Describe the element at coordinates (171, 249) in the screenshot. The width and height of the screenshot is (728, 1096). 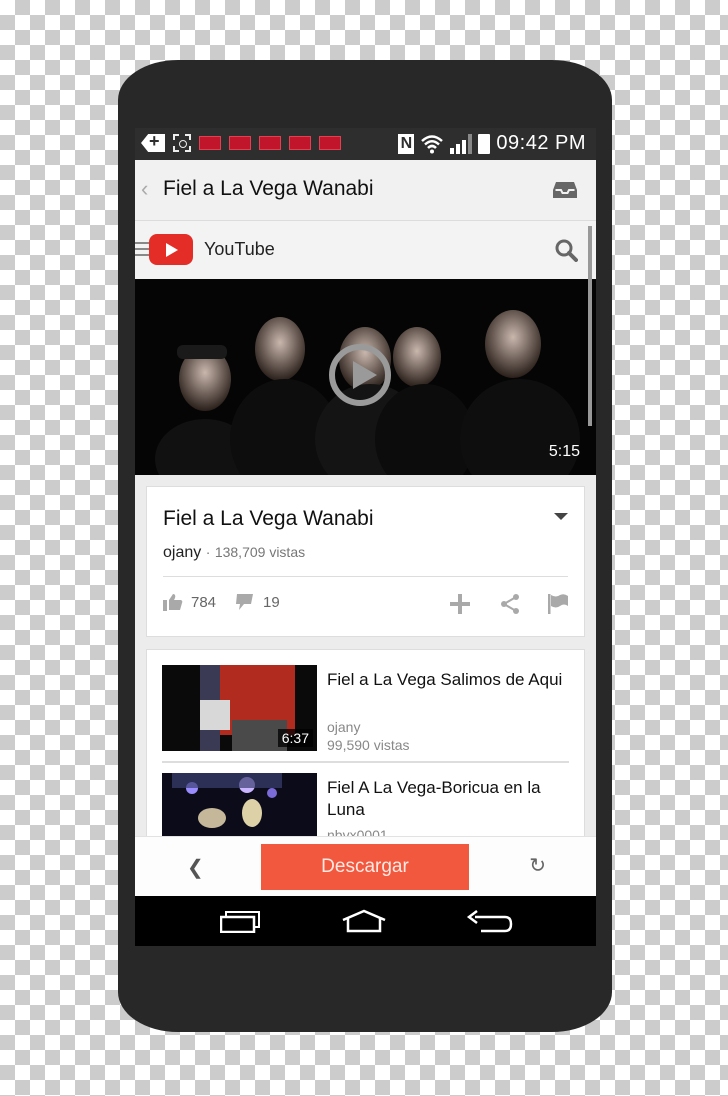
I see `youtube-logo-icon` at that location.